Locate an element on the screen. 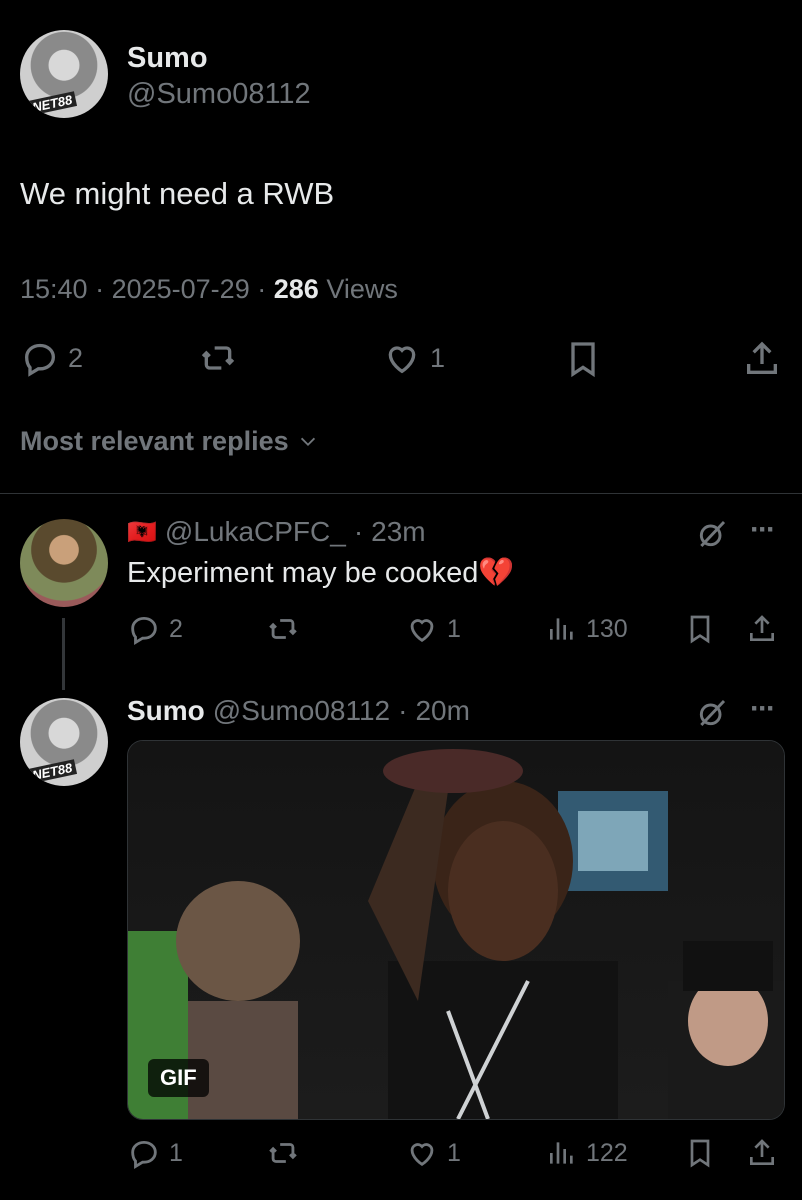  post-text: We might need a RWB is located at coordinates (177, 193).